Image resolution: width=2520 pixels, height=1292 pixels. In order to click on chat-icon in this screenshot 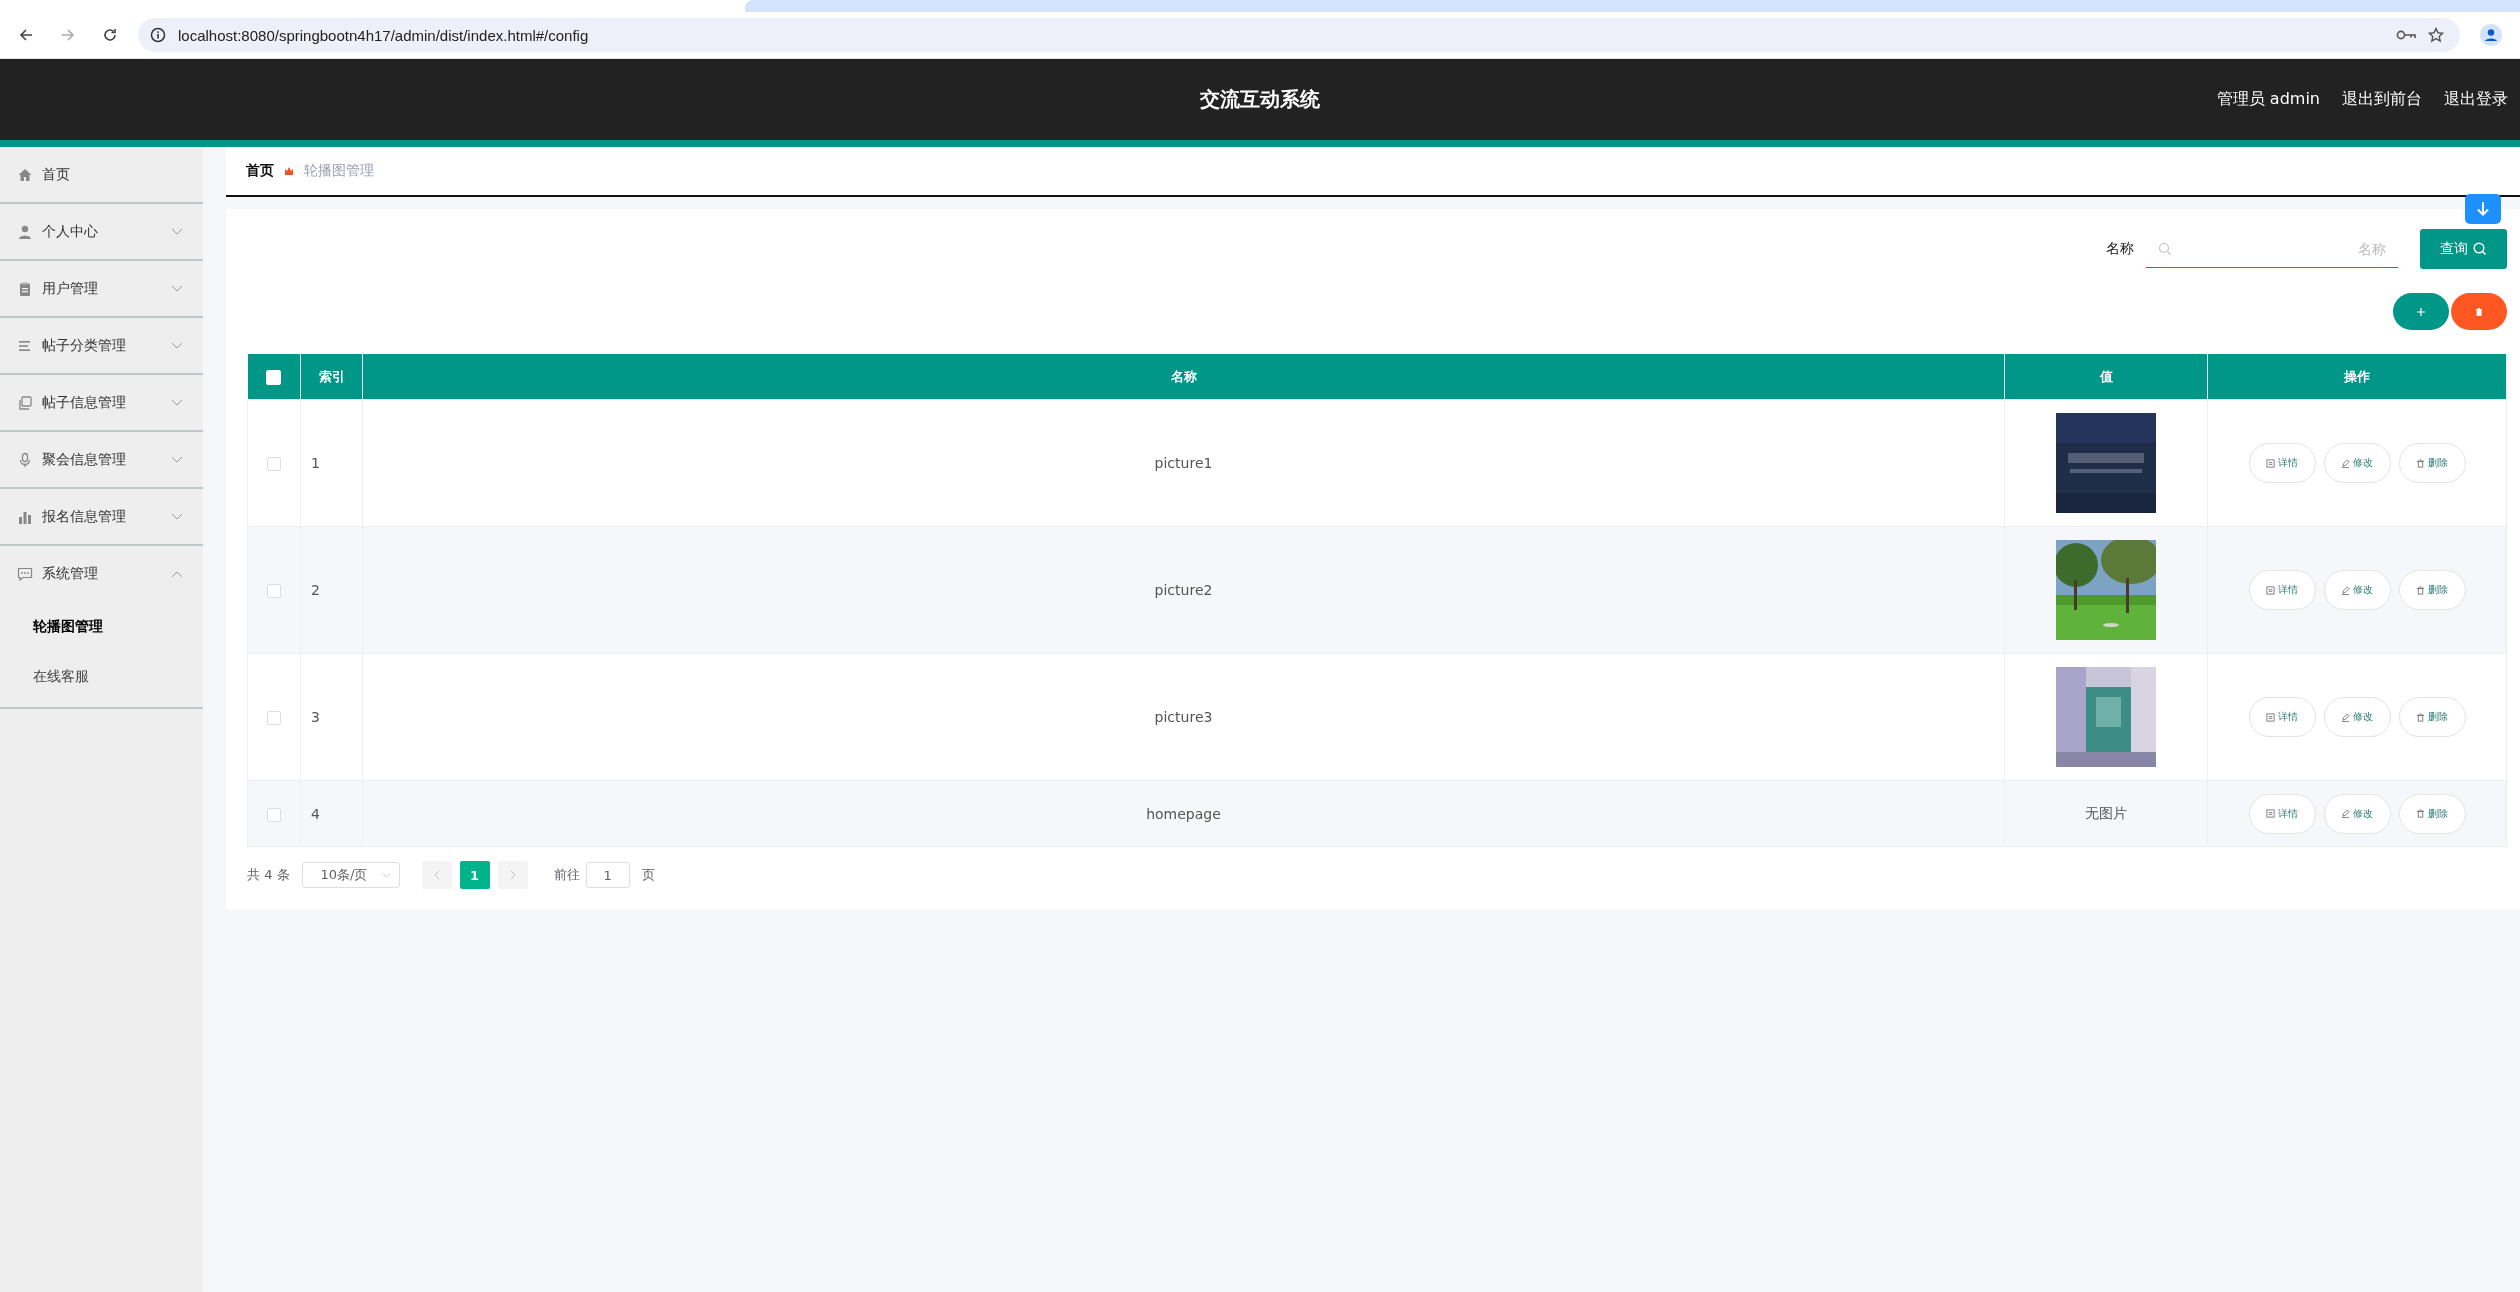, I will do `click(25, 573)`.